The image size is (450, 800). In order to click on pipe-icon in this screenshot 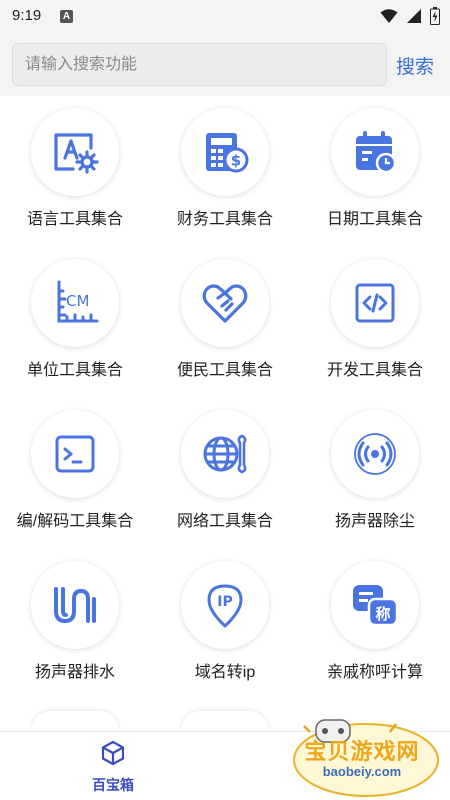, I will do `click(75, 605)`.